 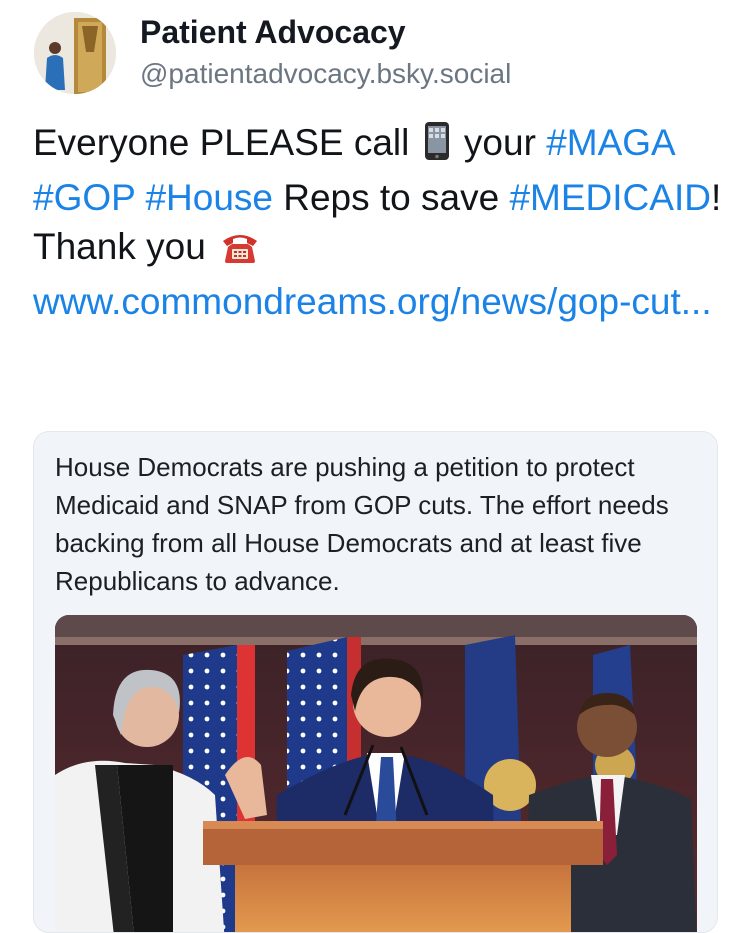 I want to click on post-text-segment: Everyone PLEASE call, so click(x=226, y=142).